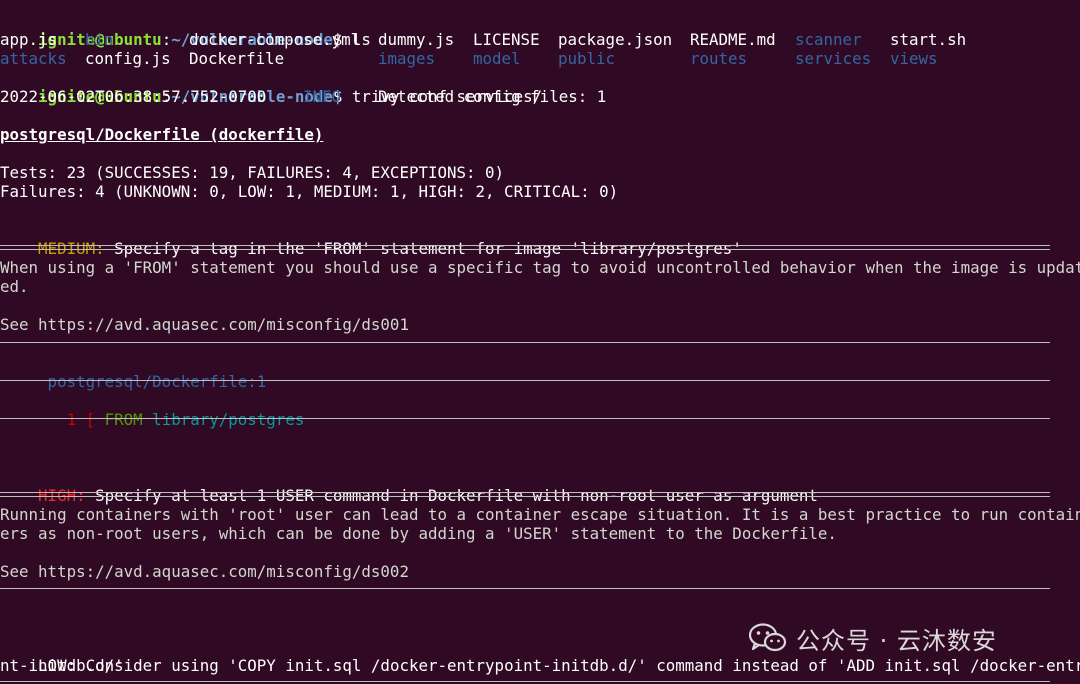 The image size is (1080, 684). What do you see at coordinates (14, 286) in the screenshot?
I see `finding-description: ed.` at bounding box center [14, 286].